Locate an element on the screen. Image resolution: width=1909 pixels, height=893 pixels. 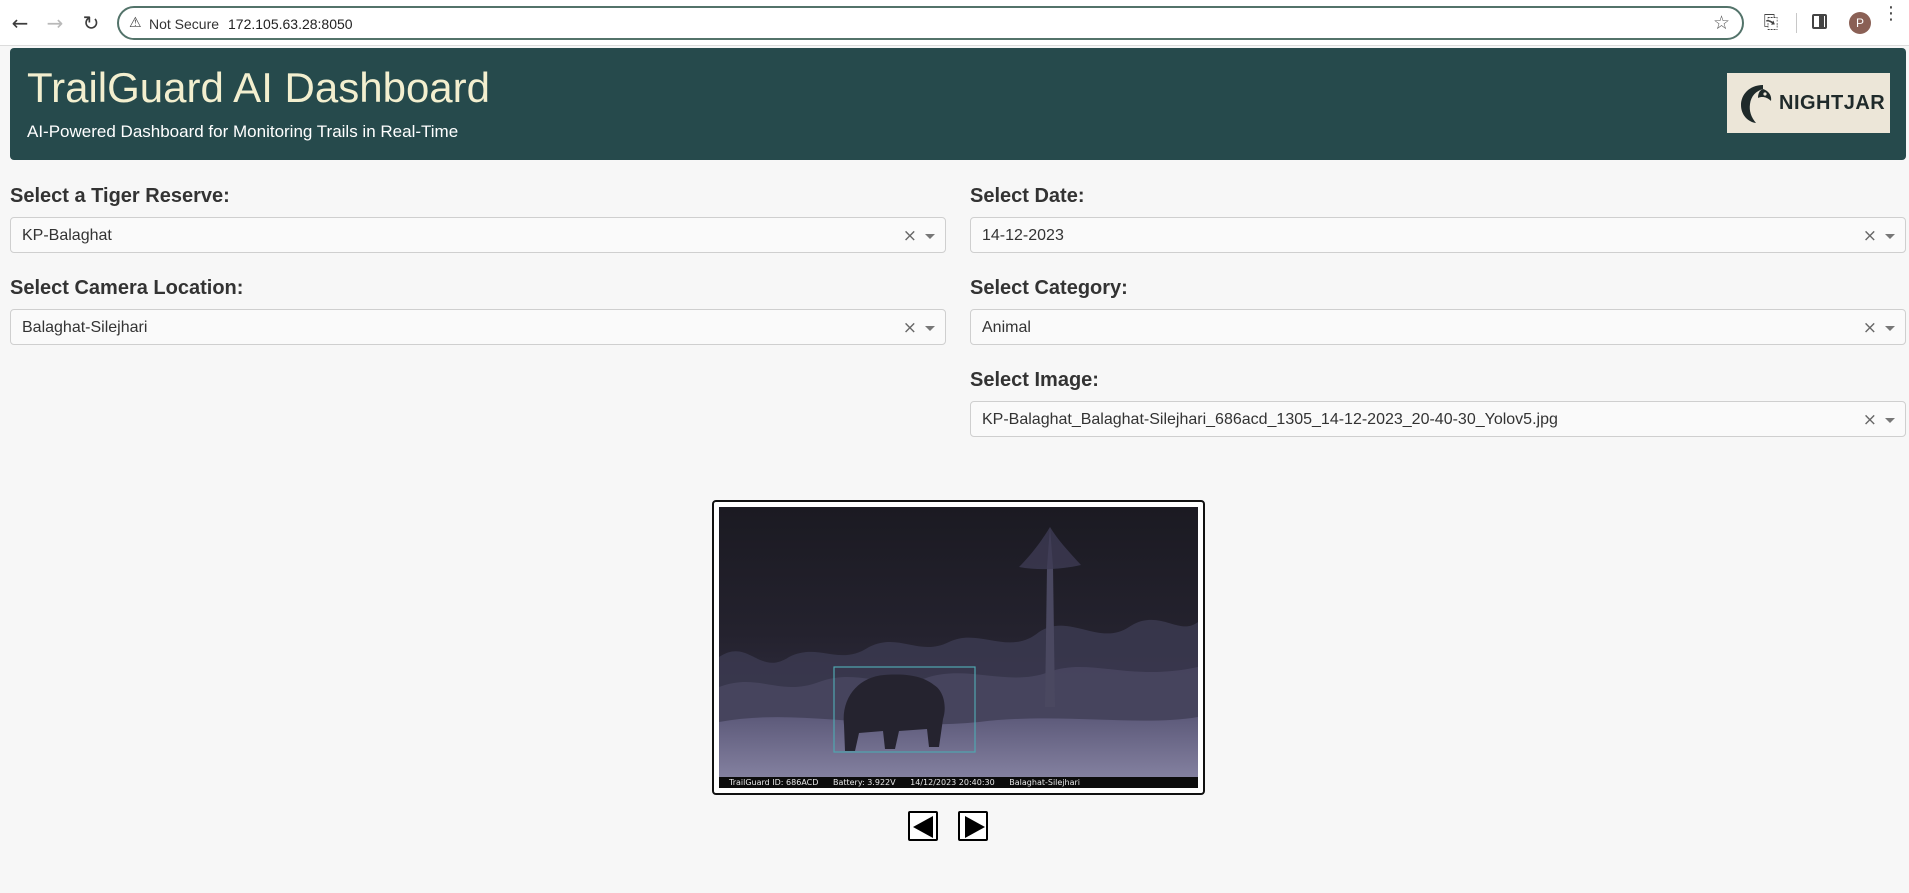
caption-battery: Battery: 3.922V is located at coordinates (864, 782).